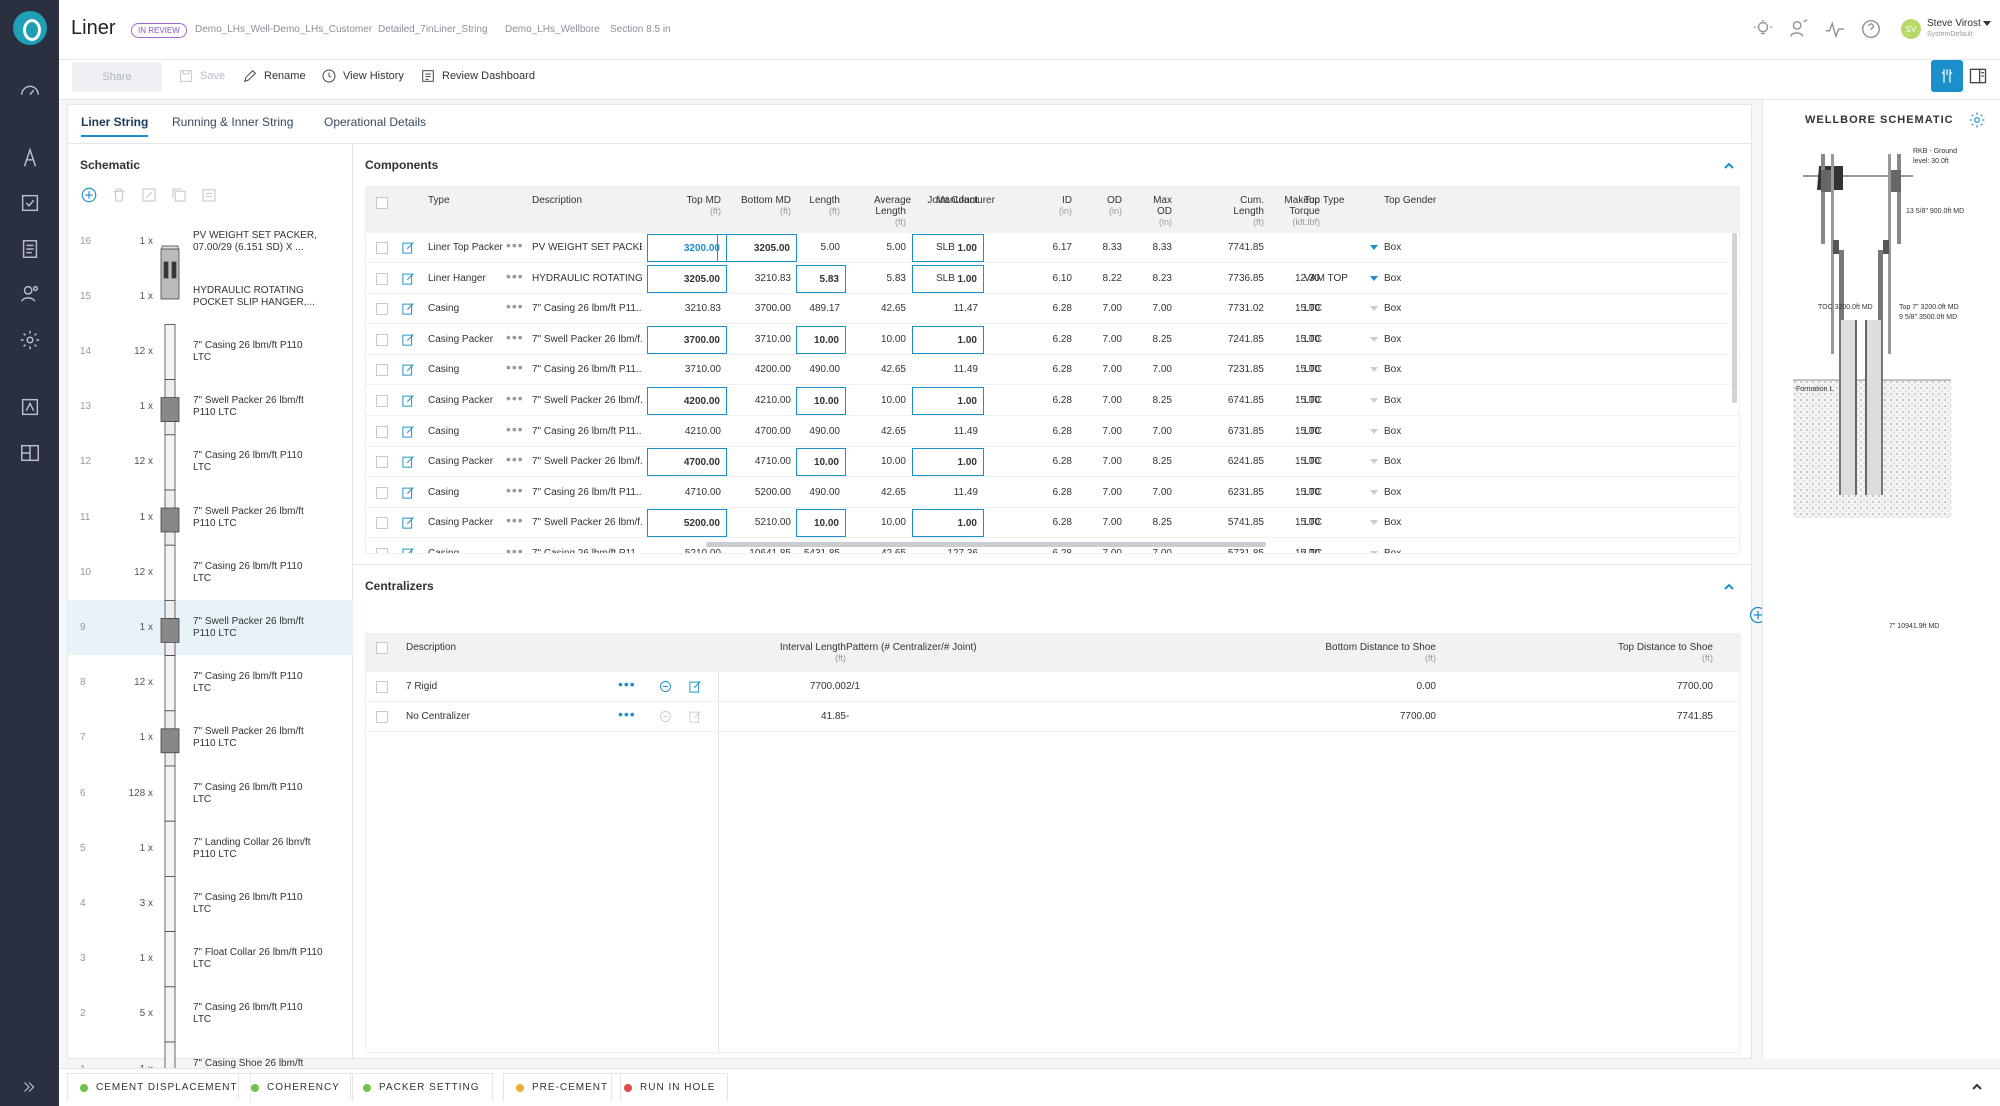 This screenshot has width=2000, height=1106. Describe the element at coordinates (1053, 687) in the screenshot. I see `table-row: 7 Rigid 7700.00 2/1 0.00 7700.00 •••` at that location.